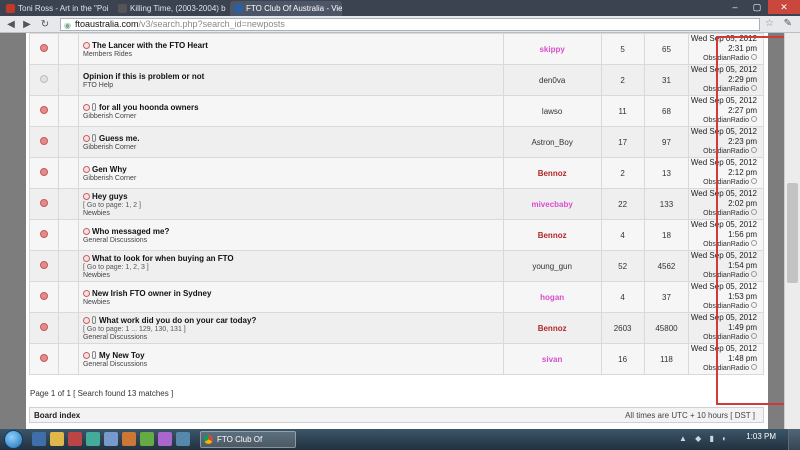  What do you see at coordinates (788, 23) in the screenshot?
I see `wrench-icon: ✎` at bounding box center [788, 23].